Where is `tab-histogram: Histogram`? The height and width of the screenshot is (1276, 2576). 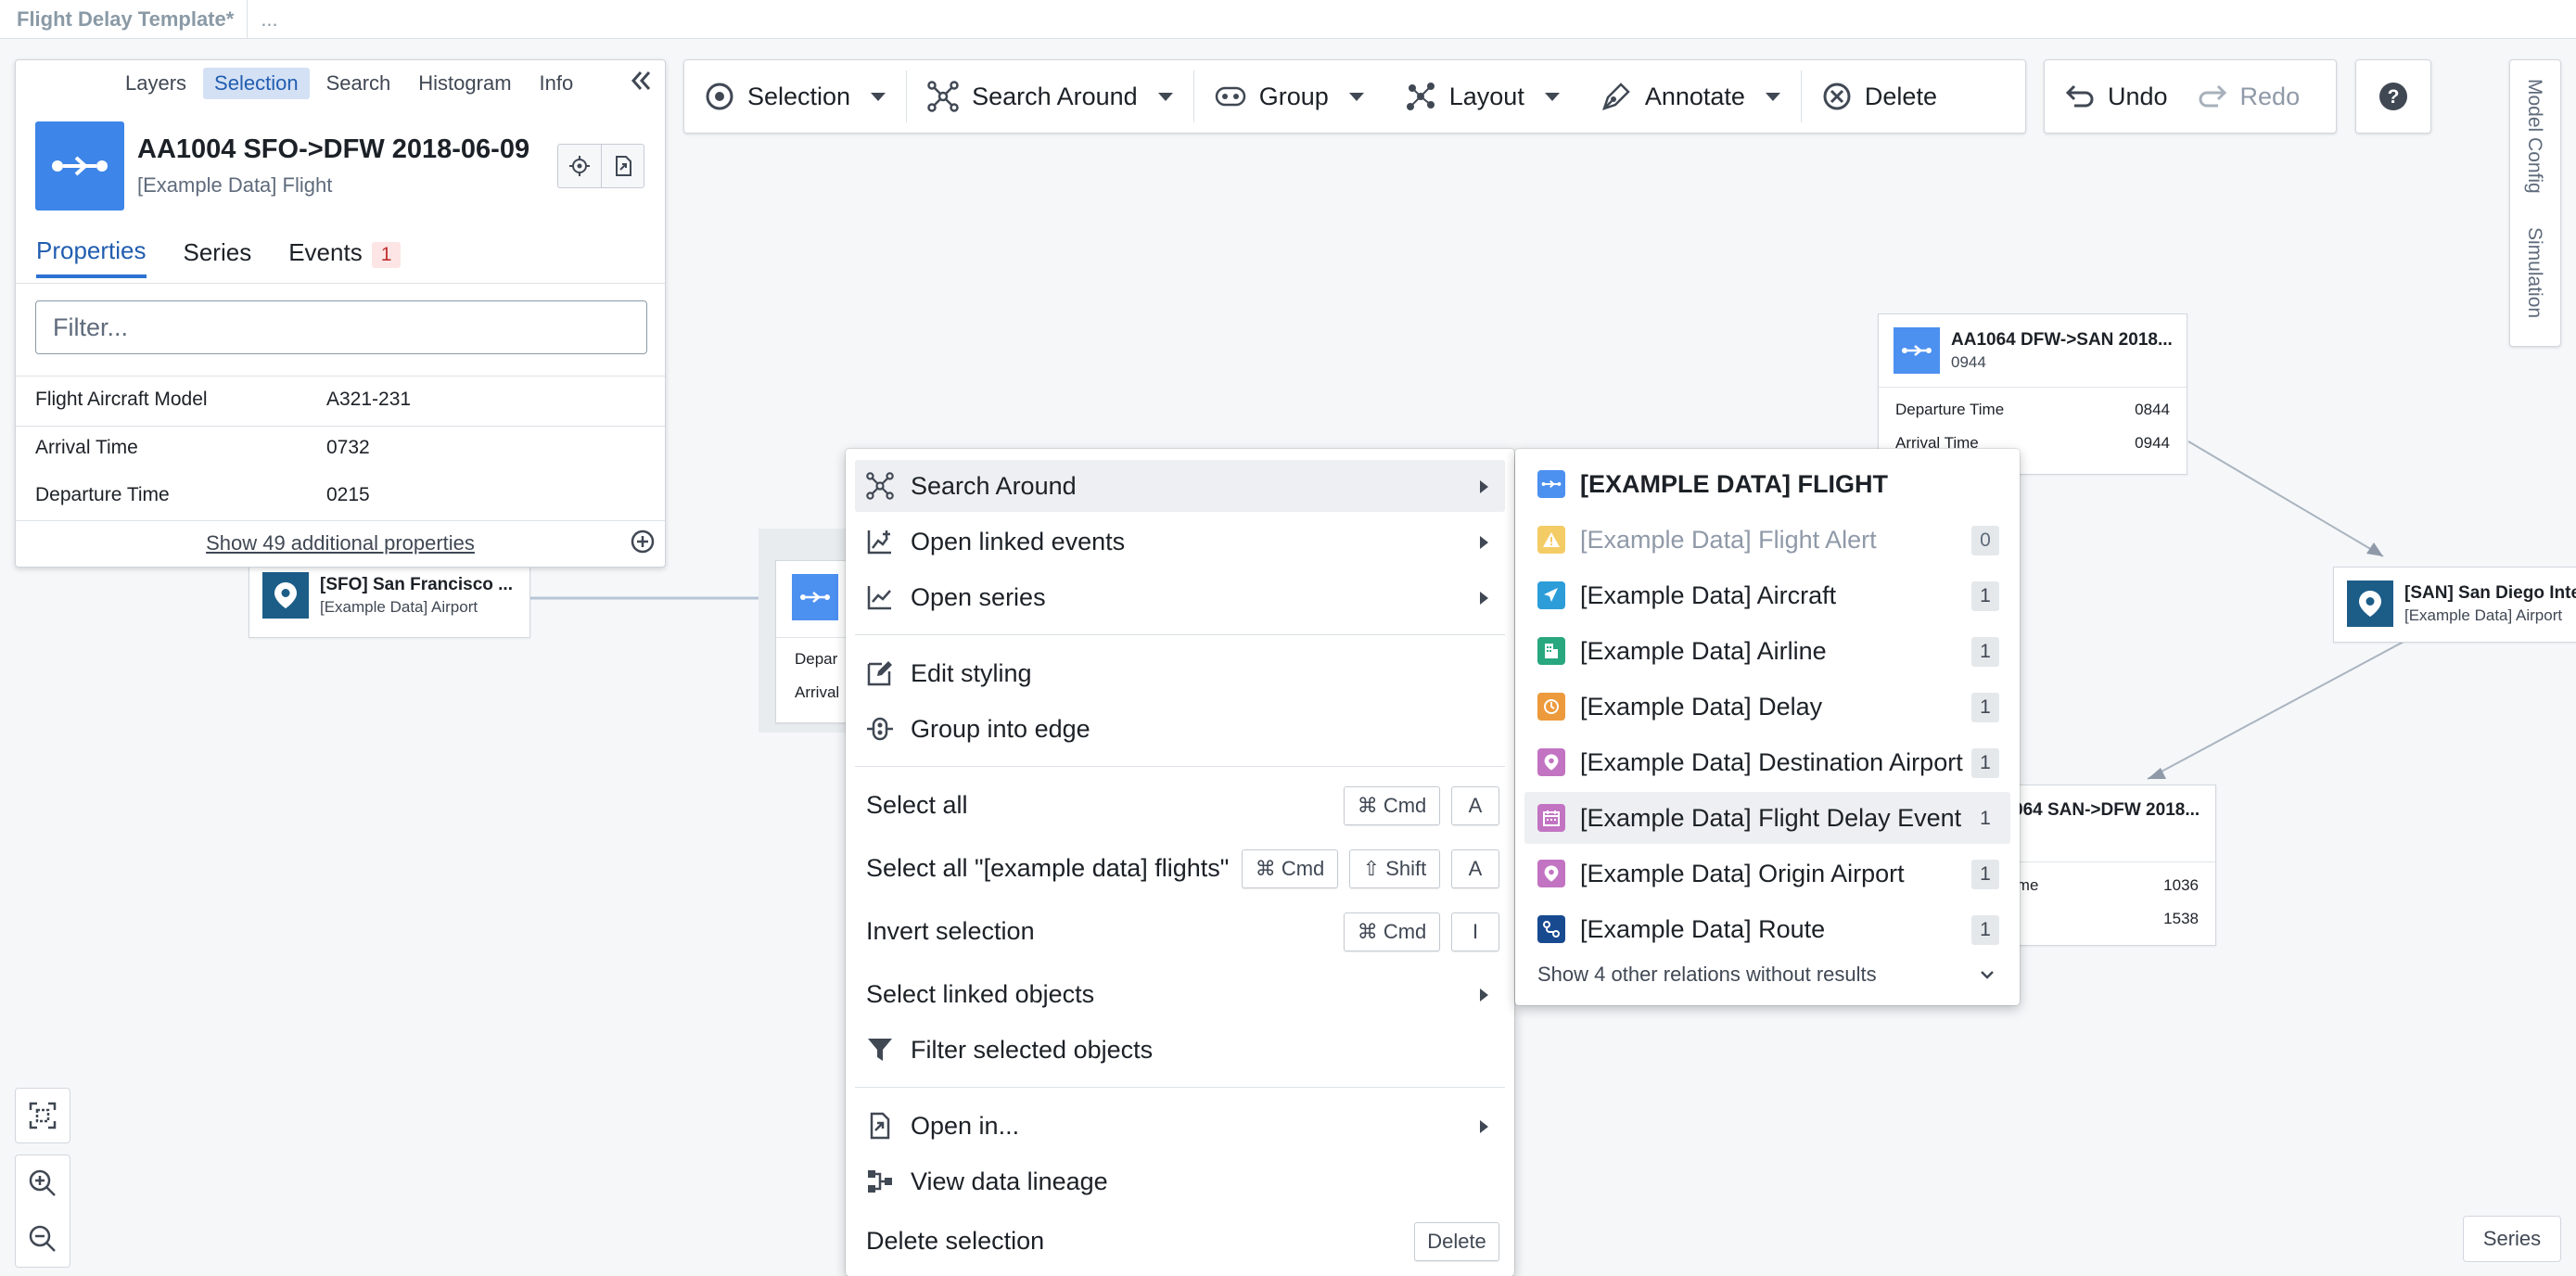 tab-histogram: Histogram is located at coordinates (465, 83).